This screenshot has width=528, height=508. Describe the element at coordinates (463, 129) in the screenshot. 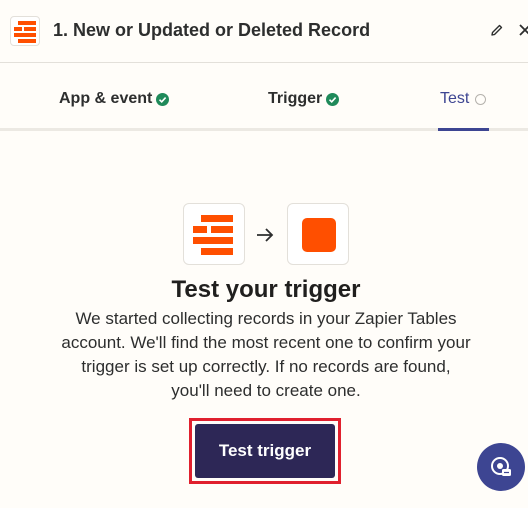

I see `active-tab-indicator` at that location.